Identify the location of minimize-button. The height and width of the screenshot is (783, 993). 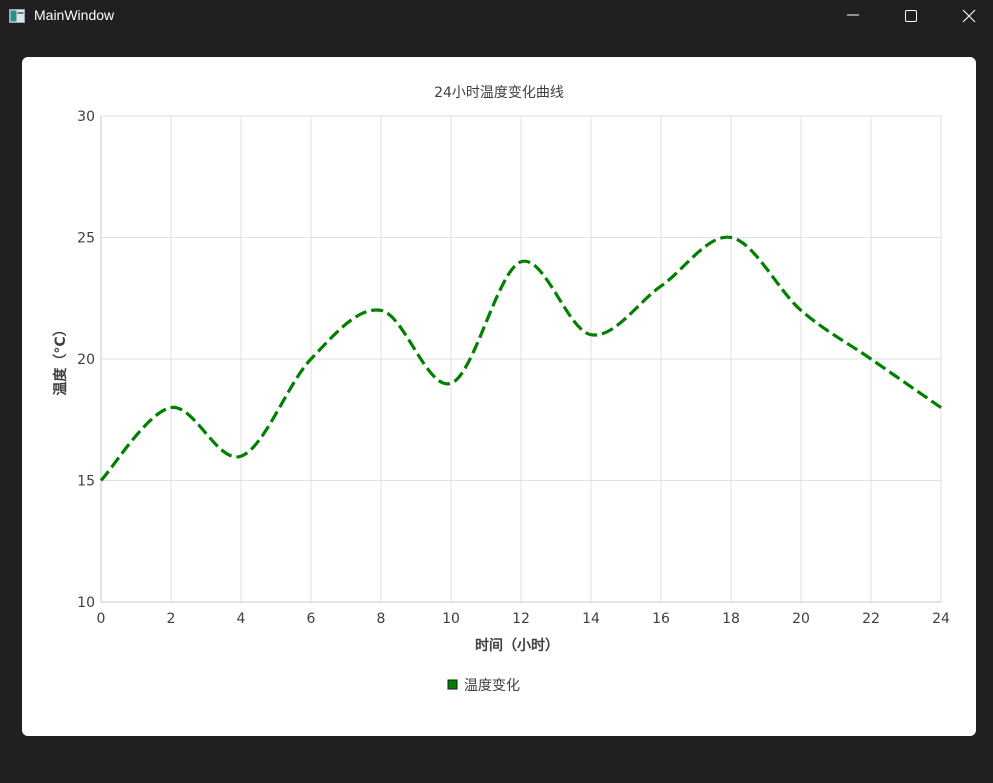
(852, 16).